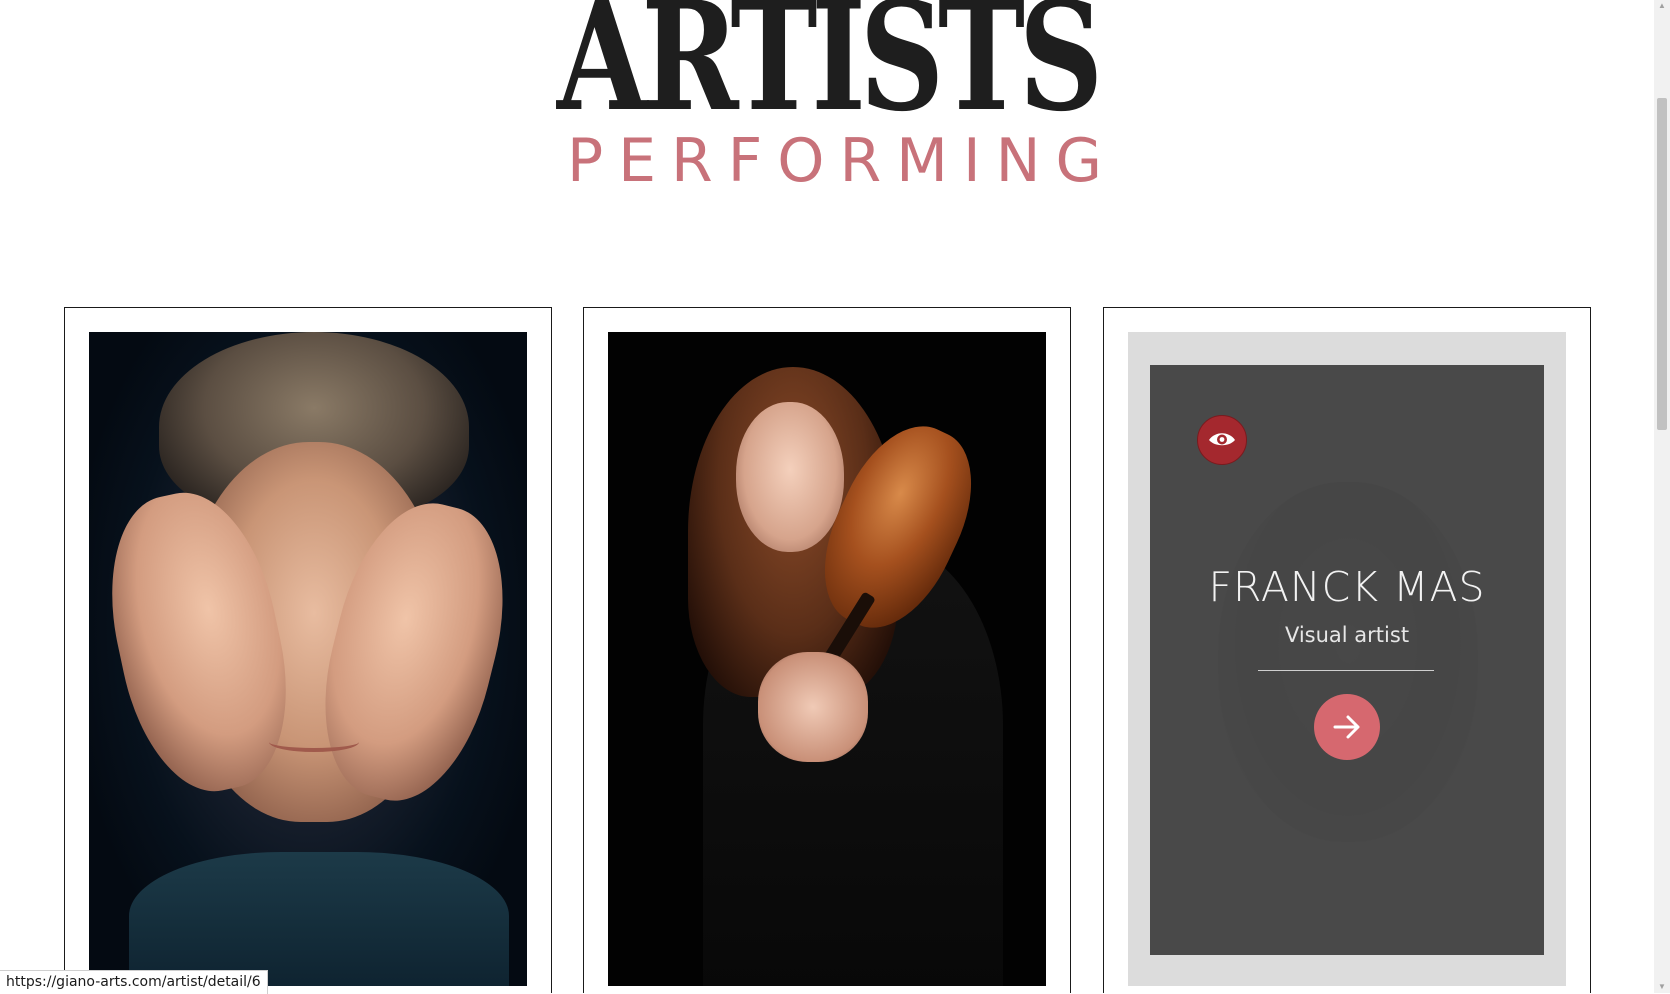 This screenshot has height=994, width=1670. Describe the element at coordinates (1662, 264) in the screenshot. I see `scrollbar-thumb` at that location.